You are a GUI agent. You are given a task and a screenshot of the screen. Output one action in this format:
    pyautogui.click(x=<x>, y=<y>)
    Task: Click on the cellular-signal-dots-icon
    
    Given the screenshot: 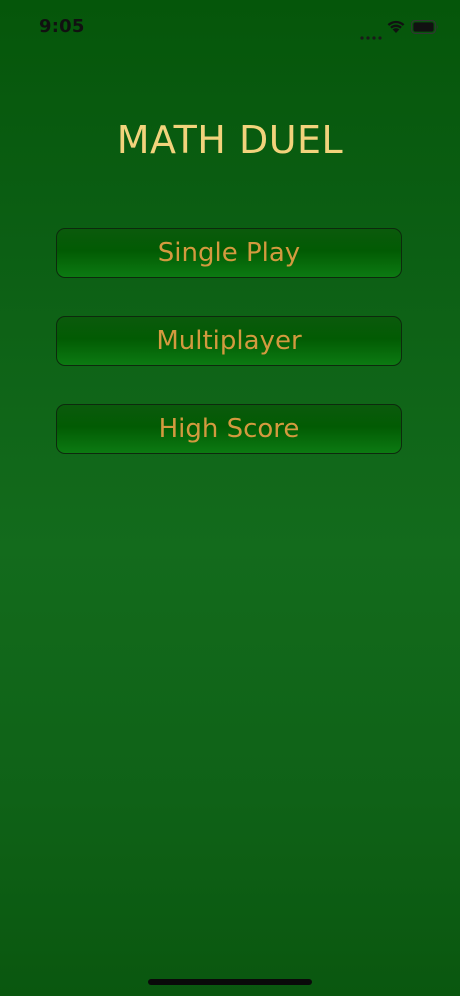 What is the action you would take?
    pyautogui.click(x=371, y=33)
    